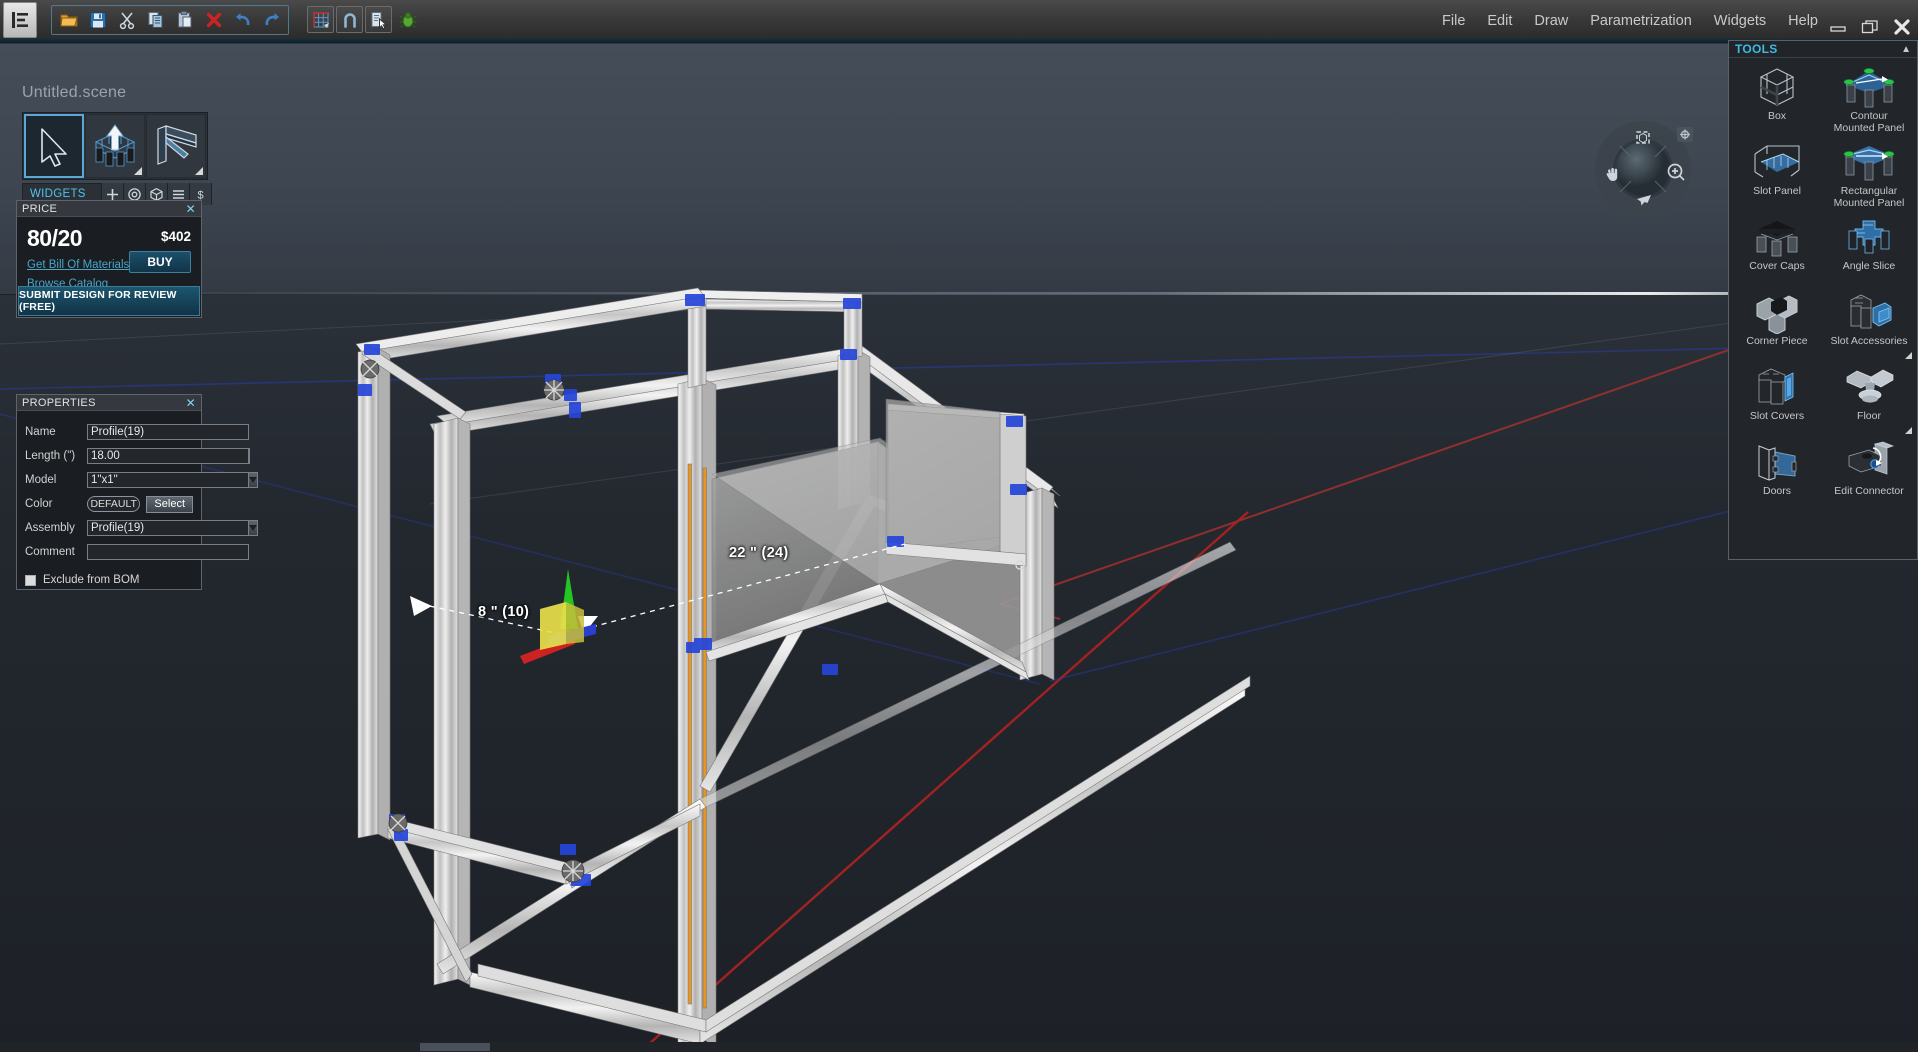  I want to click on tool-slot-accessories: Slot Accessories, so click(1869, 324).